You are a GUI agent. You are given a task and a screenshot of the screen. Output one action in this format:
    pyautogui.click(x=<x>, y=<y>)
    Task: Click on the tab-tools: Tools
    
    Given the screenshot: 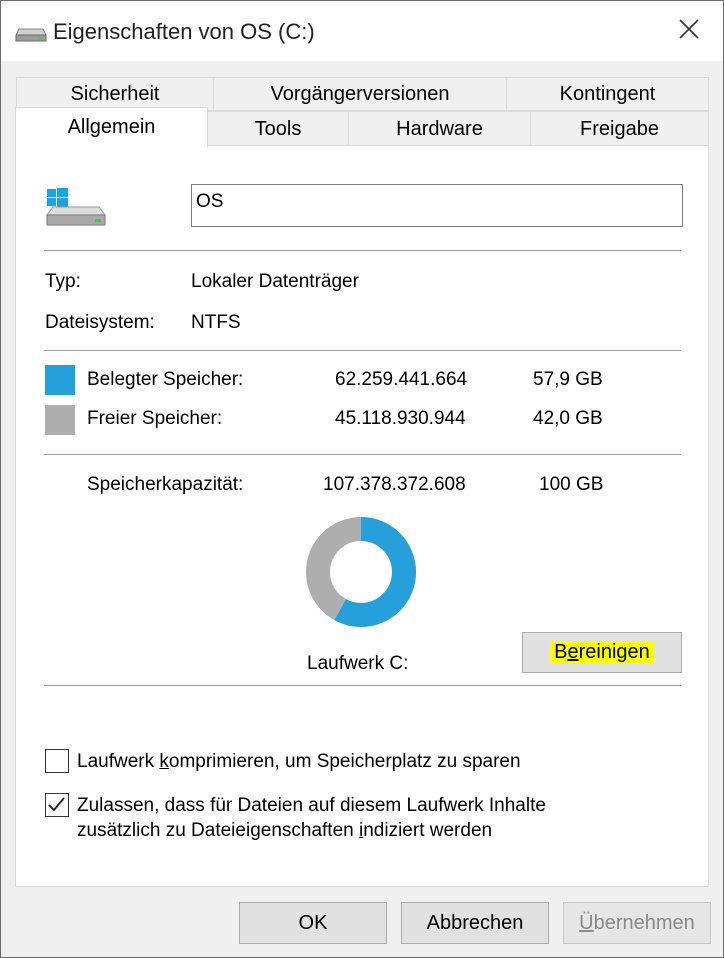 What is the action you would take?
    pyautogui.click(x=278, y=129)
    